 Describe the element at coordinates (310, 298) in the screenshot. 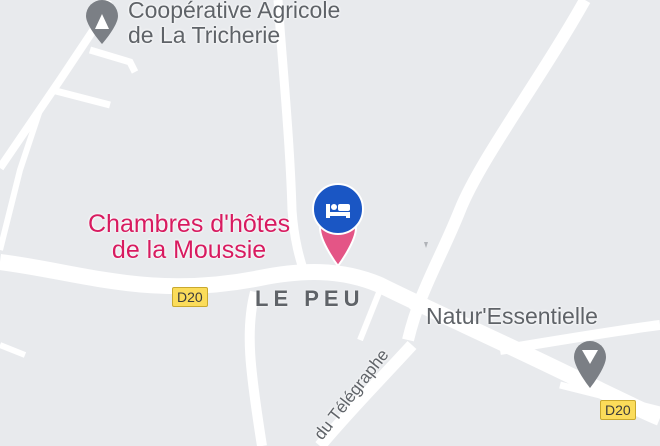

I see `locality-label: LE PEU` at that location.